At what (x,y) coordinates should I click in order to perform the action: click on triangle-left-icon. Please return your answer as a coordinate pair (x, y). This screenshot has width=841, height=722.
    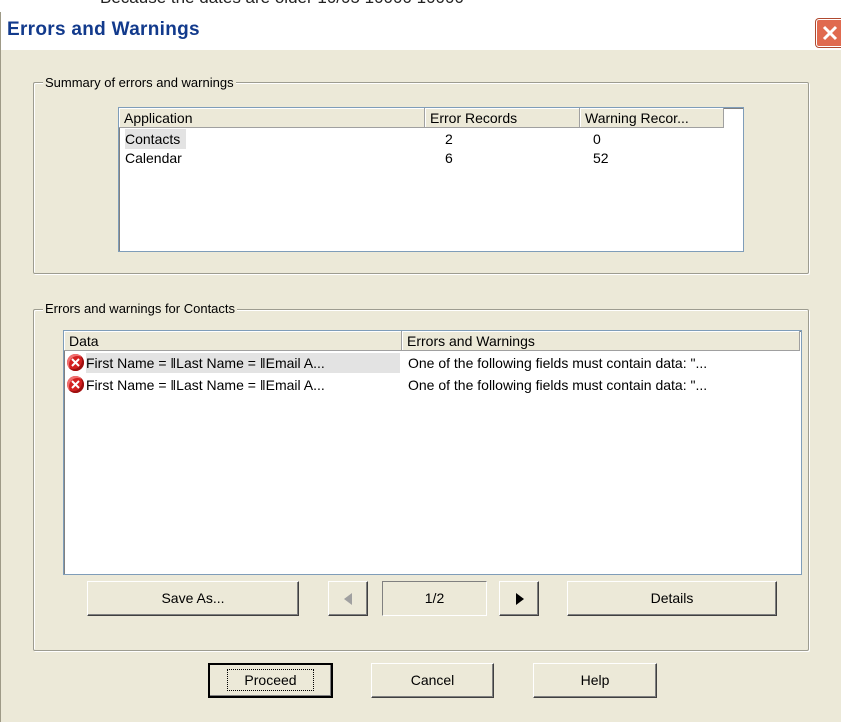
    Looking at the image, I should click on (348, 599).